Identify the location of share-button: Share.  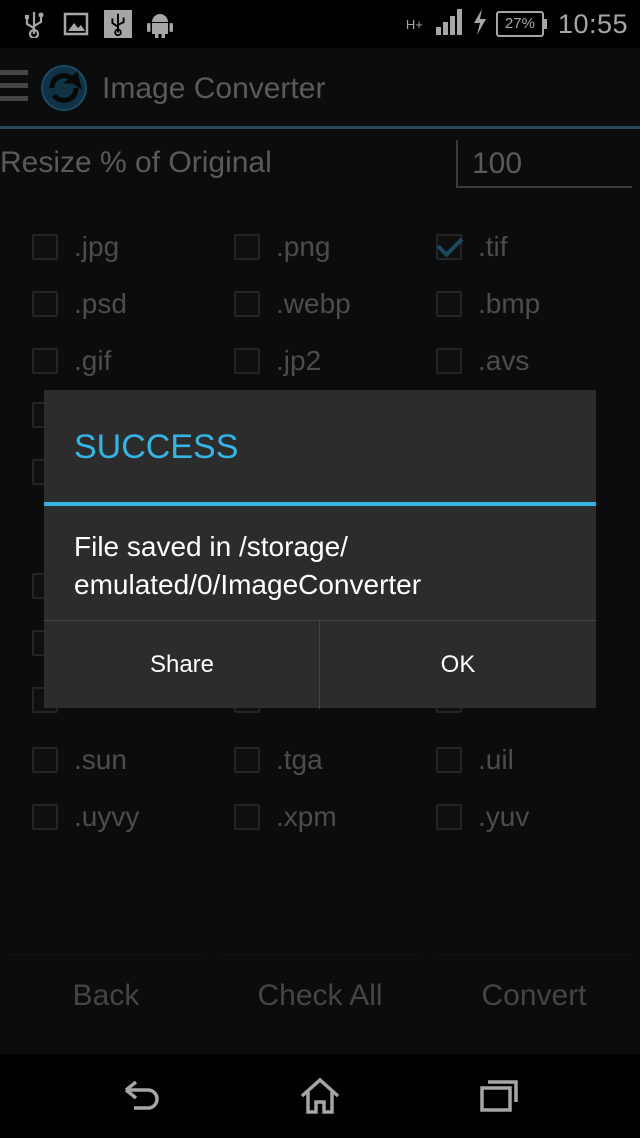
(182, 665).